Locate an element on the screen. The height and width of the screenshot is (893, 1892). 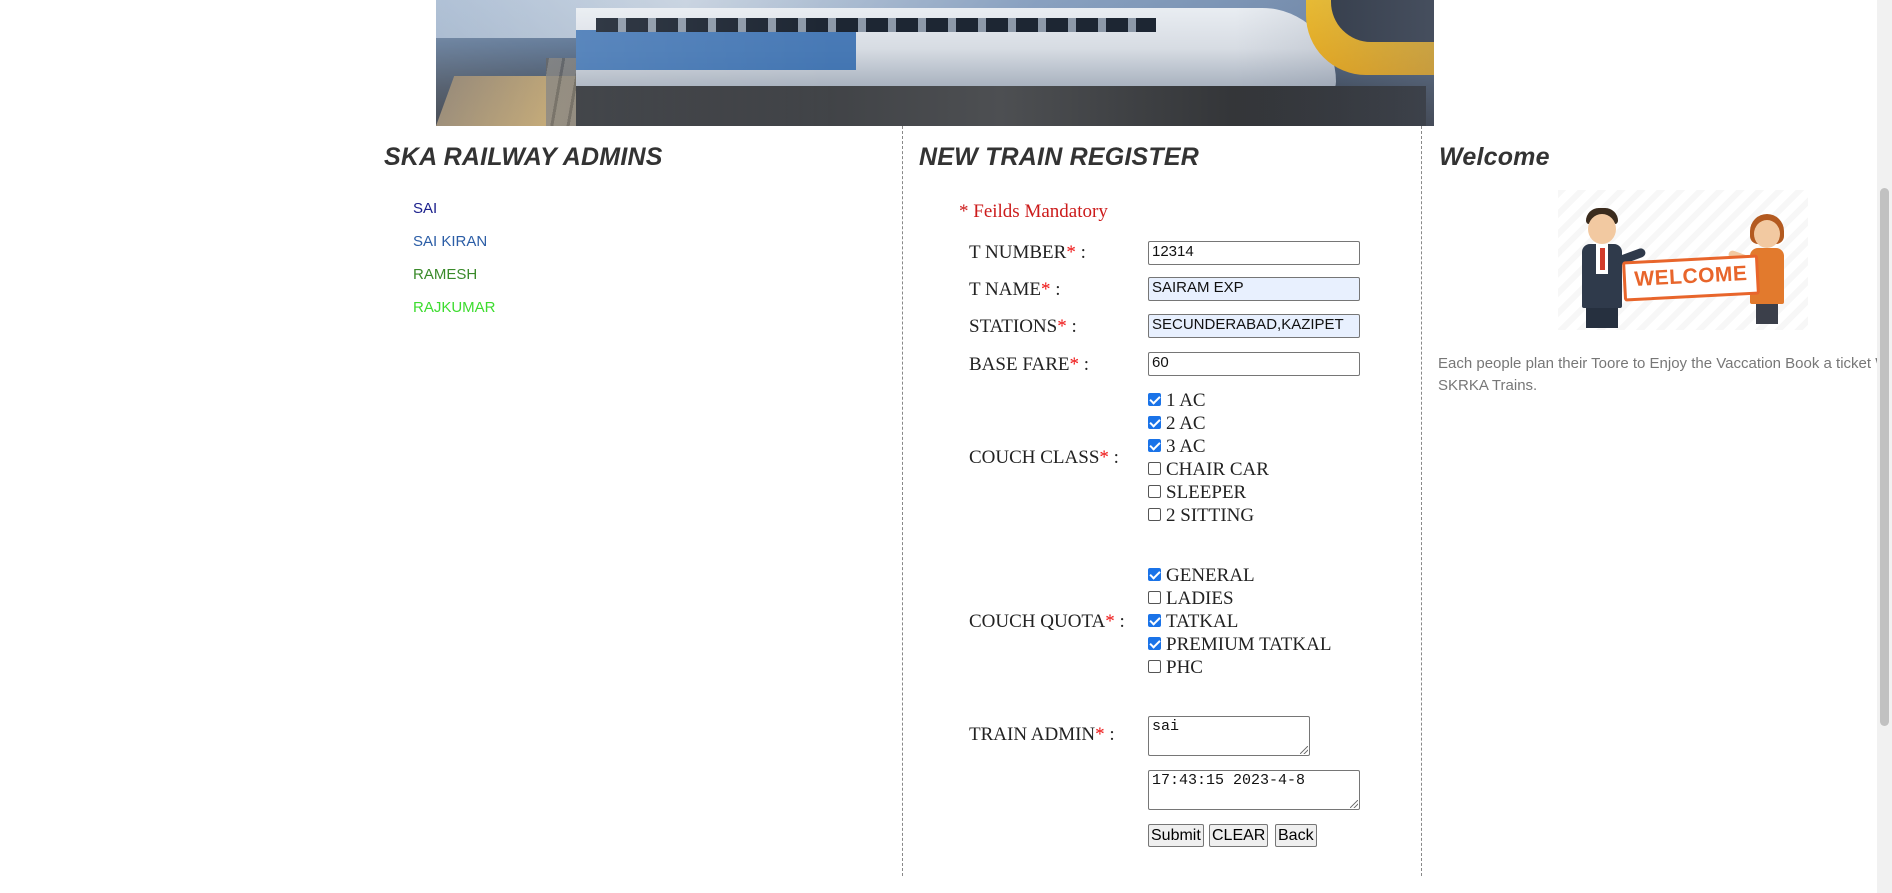
admins-heading: SKA RAILWAY ADMINS is located at coordinates (523, 157).